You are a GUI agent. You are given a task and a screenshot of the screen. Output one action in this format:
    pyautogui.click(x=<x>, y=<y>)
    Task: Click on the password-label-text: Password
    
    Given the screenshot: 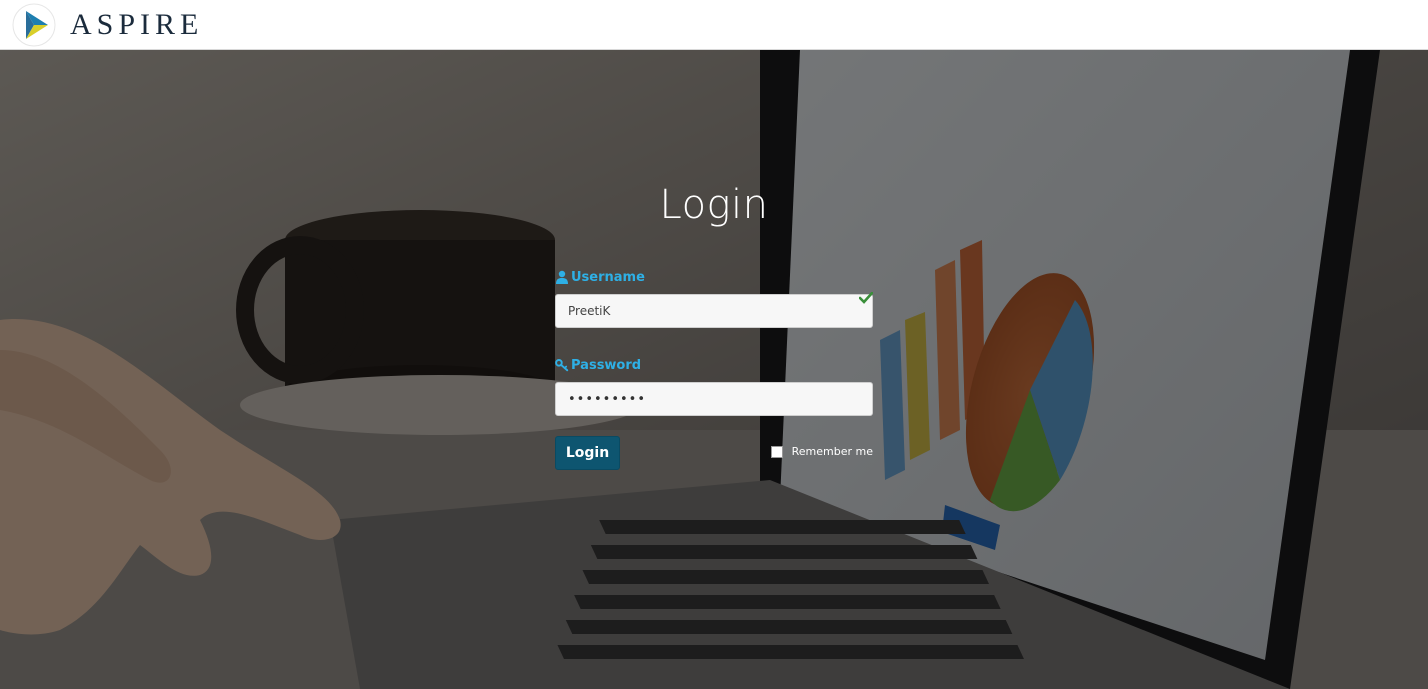 What is the action you would take?
    pyautogui.click(x=606, y=365)
    